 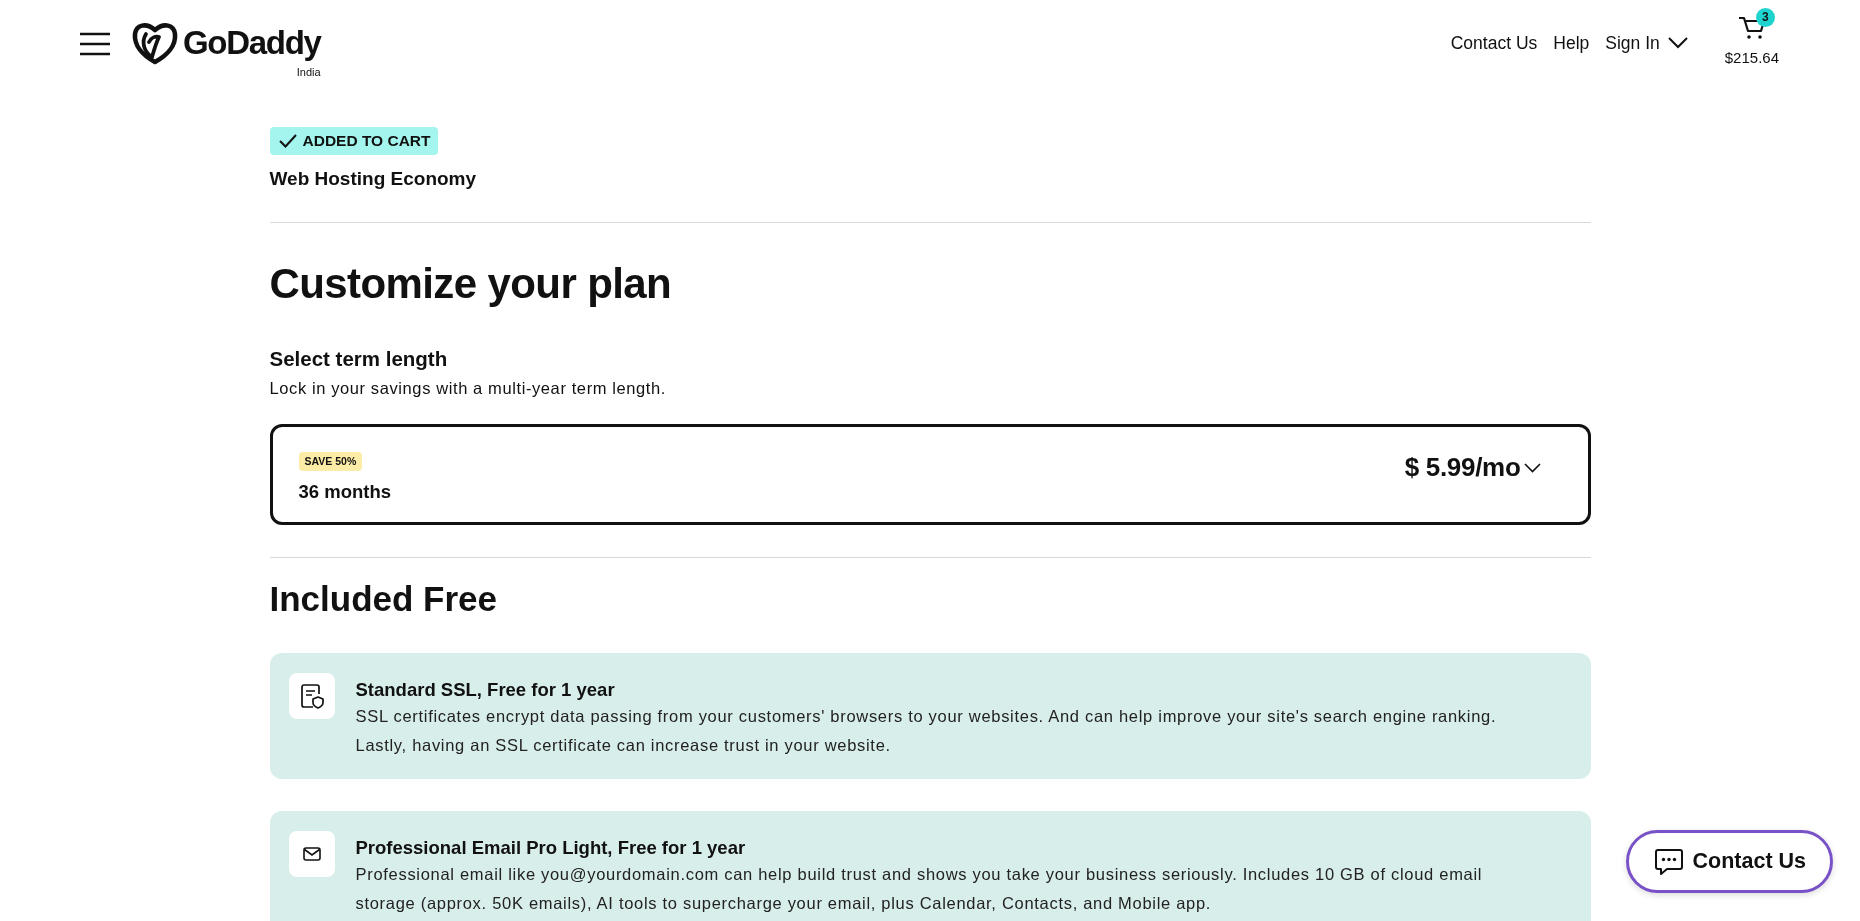 What do you see at coordinates (287, 141) in the screenshot?
I see `check-icon` at bounding box center [287, 141].